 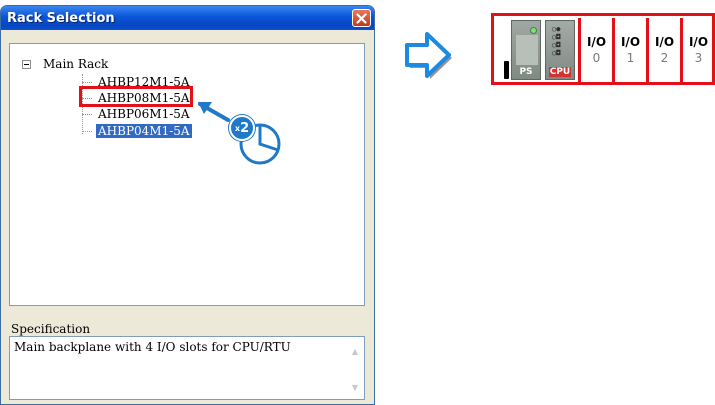 What do you see at coordinates (355, 368) in the screenshot?
I see `spec-scrollbar: ▲ ▼` at bounding box center [355, 368].